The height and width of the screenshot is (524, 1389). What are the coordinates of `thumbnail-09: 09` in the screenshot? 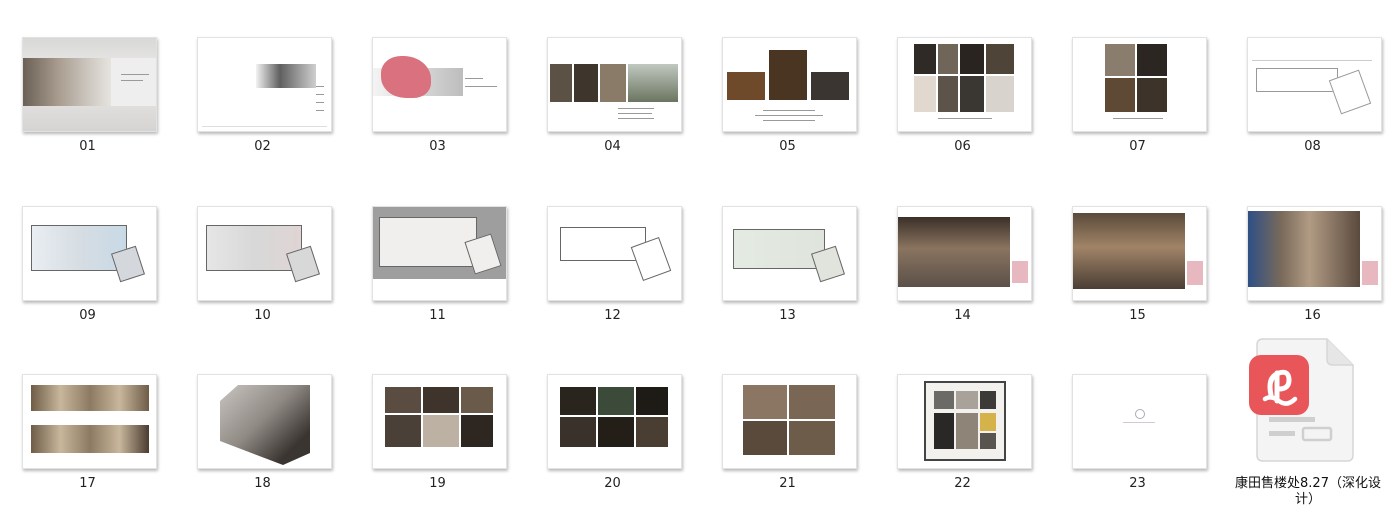 It's located at (87, 281).